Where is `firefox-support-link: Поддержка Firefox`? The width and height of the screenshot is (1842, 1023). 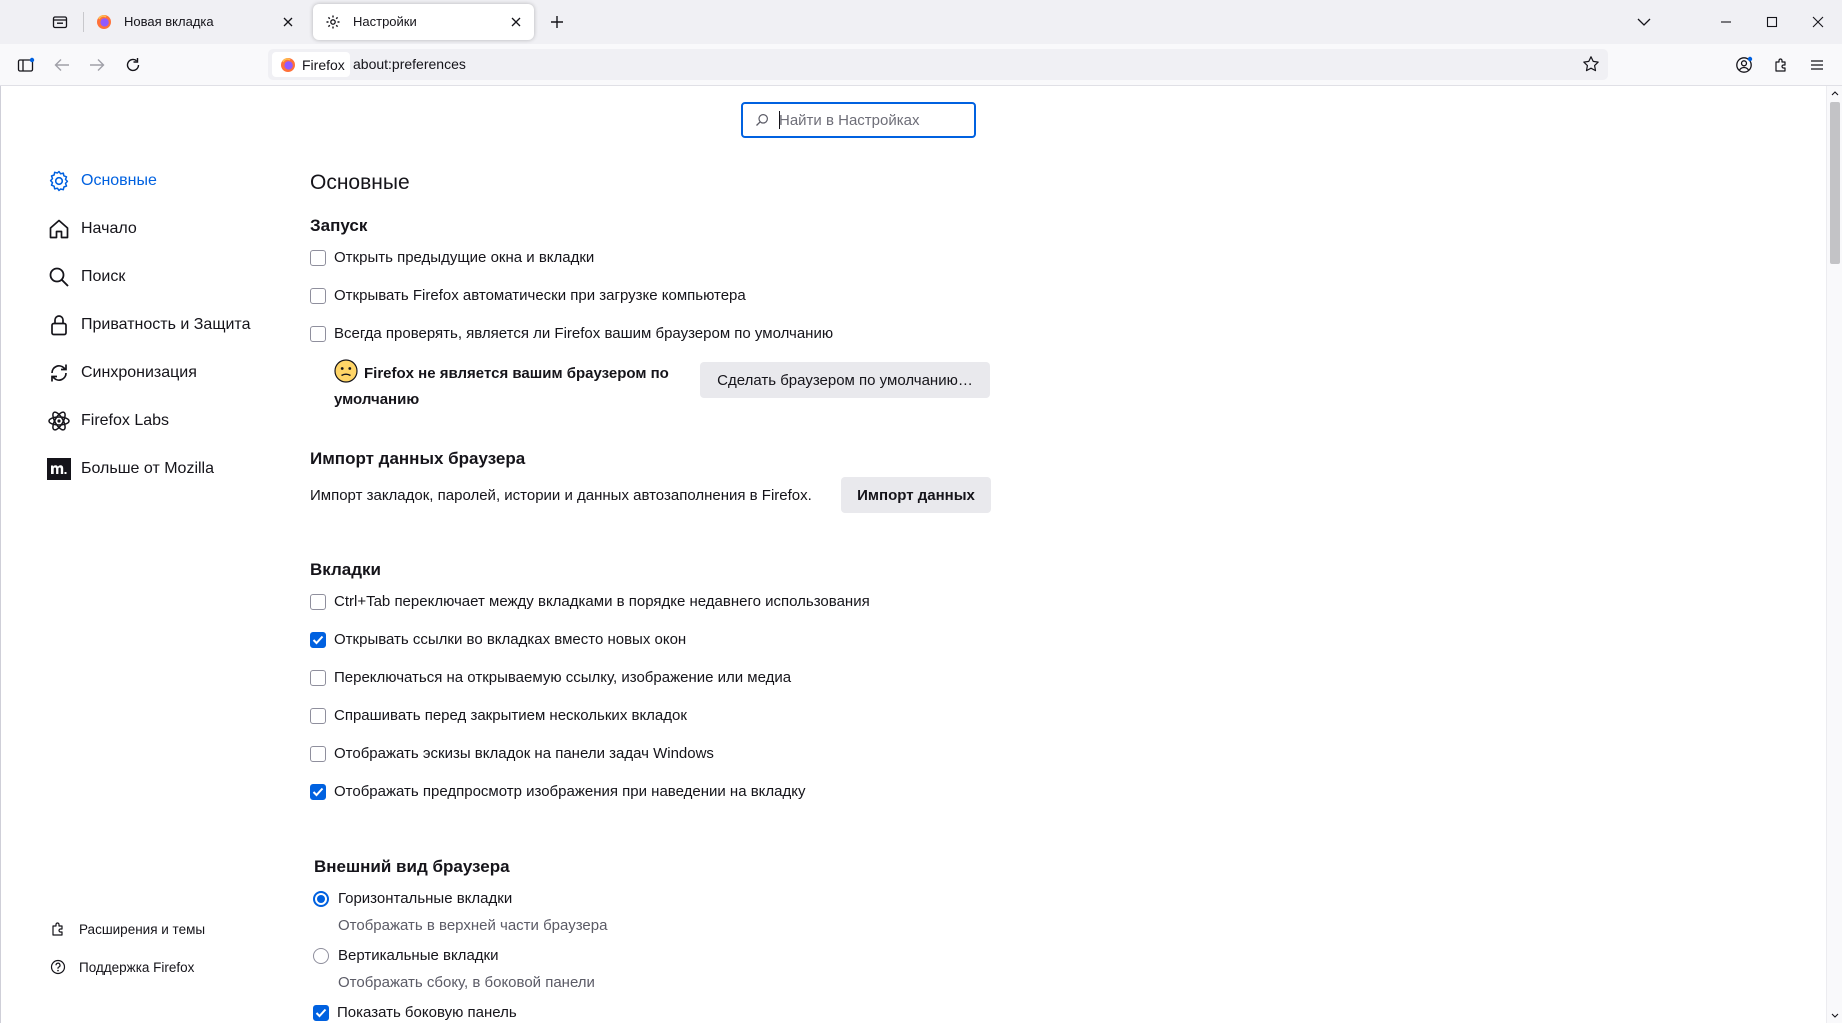 firefox-support-link: Поддержка Firefox is located at coordinates (121, 967).